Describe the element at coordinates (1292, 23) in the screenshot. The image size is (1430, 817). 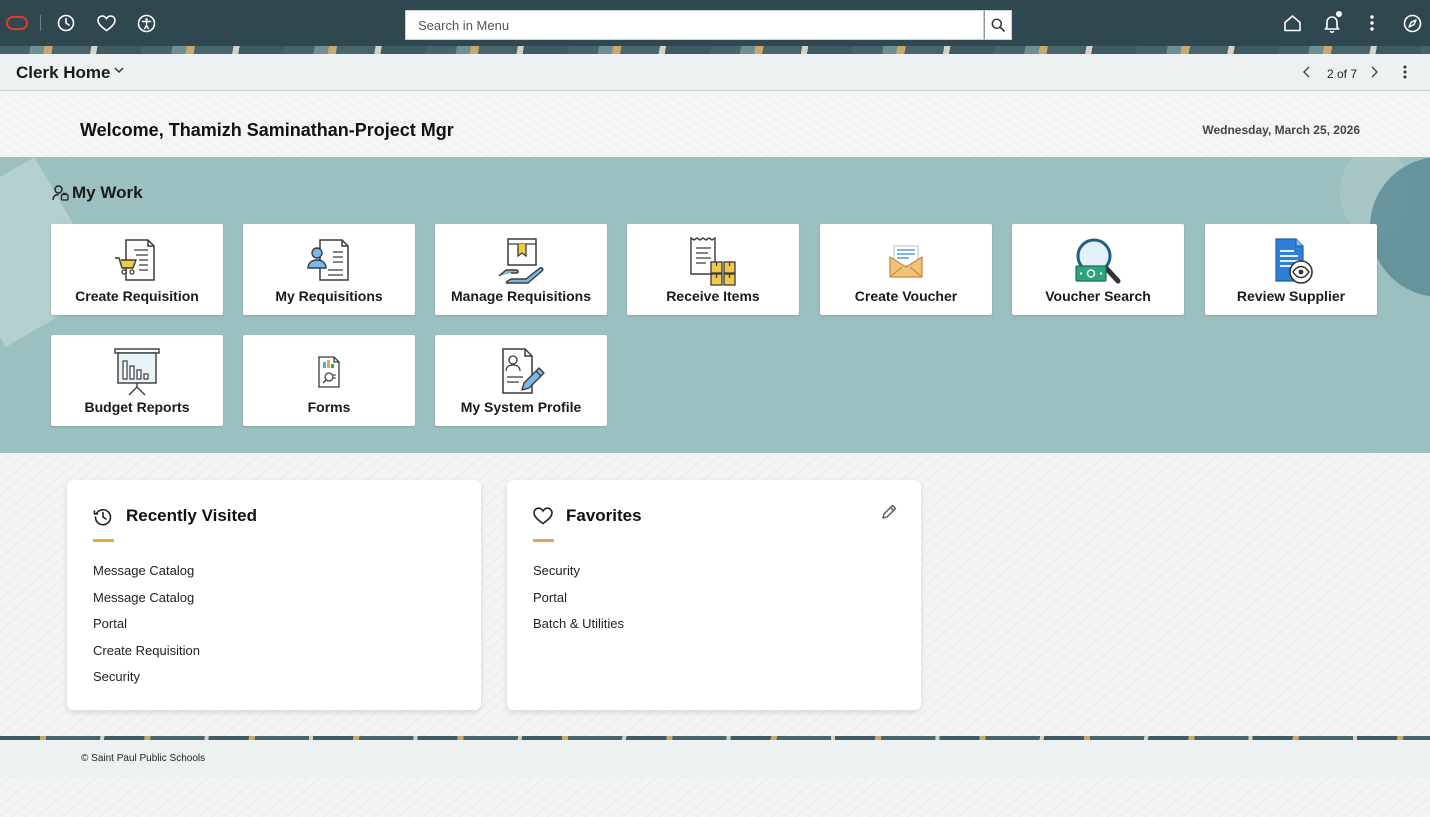
I see `home-icon` at that location.